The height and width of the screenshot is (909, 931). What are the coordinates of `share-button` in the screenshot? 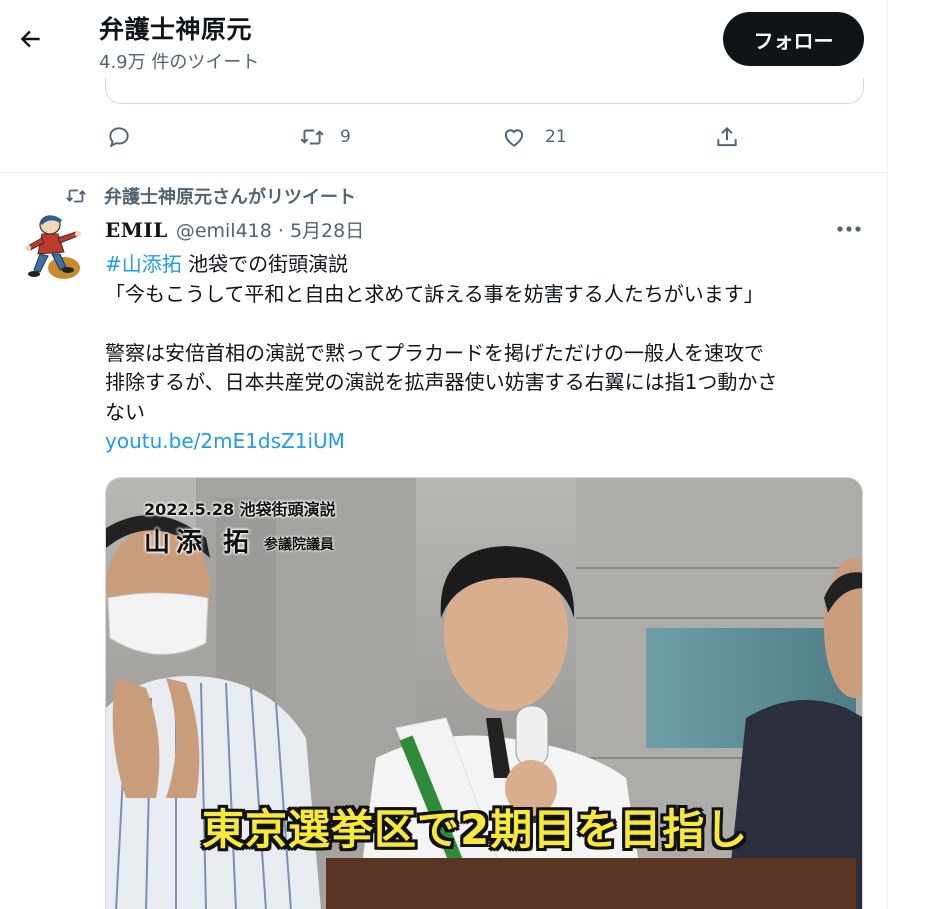 It's located at (727, 137).